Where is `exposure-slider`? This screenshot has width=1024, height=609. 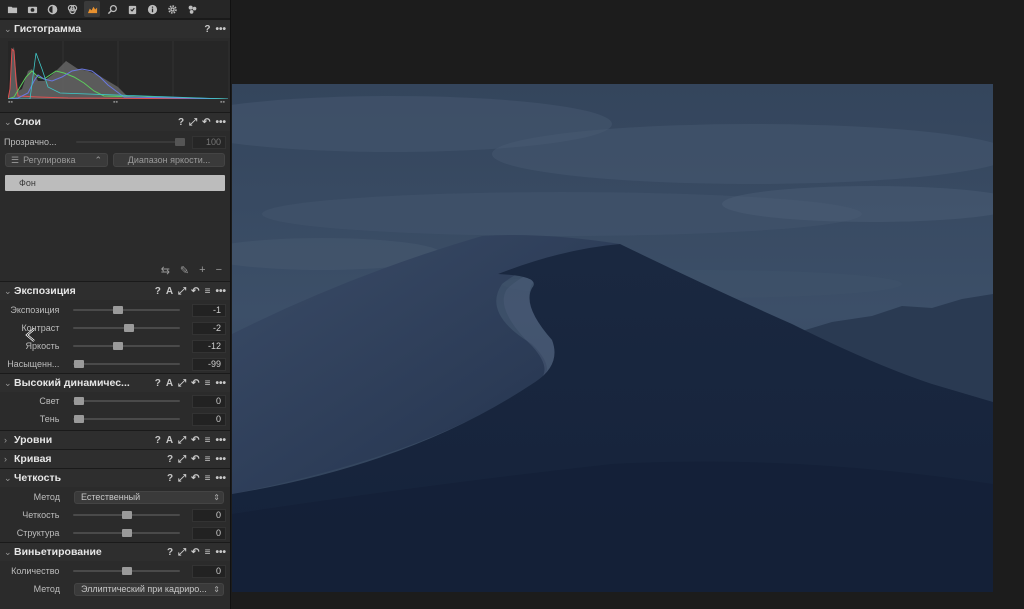 exposure-slider is located at coordinates (127, 310).